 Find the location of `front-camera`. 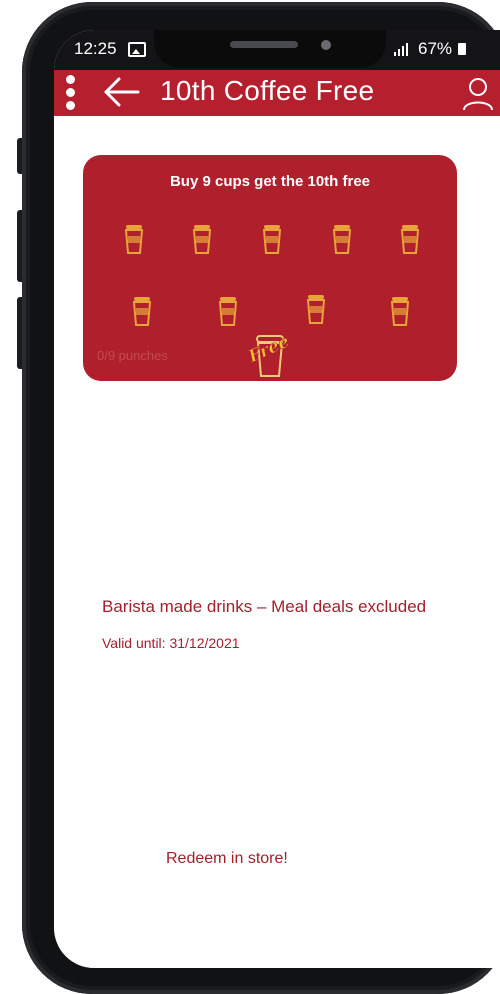

front-camera is located at coordinates (326, 45).